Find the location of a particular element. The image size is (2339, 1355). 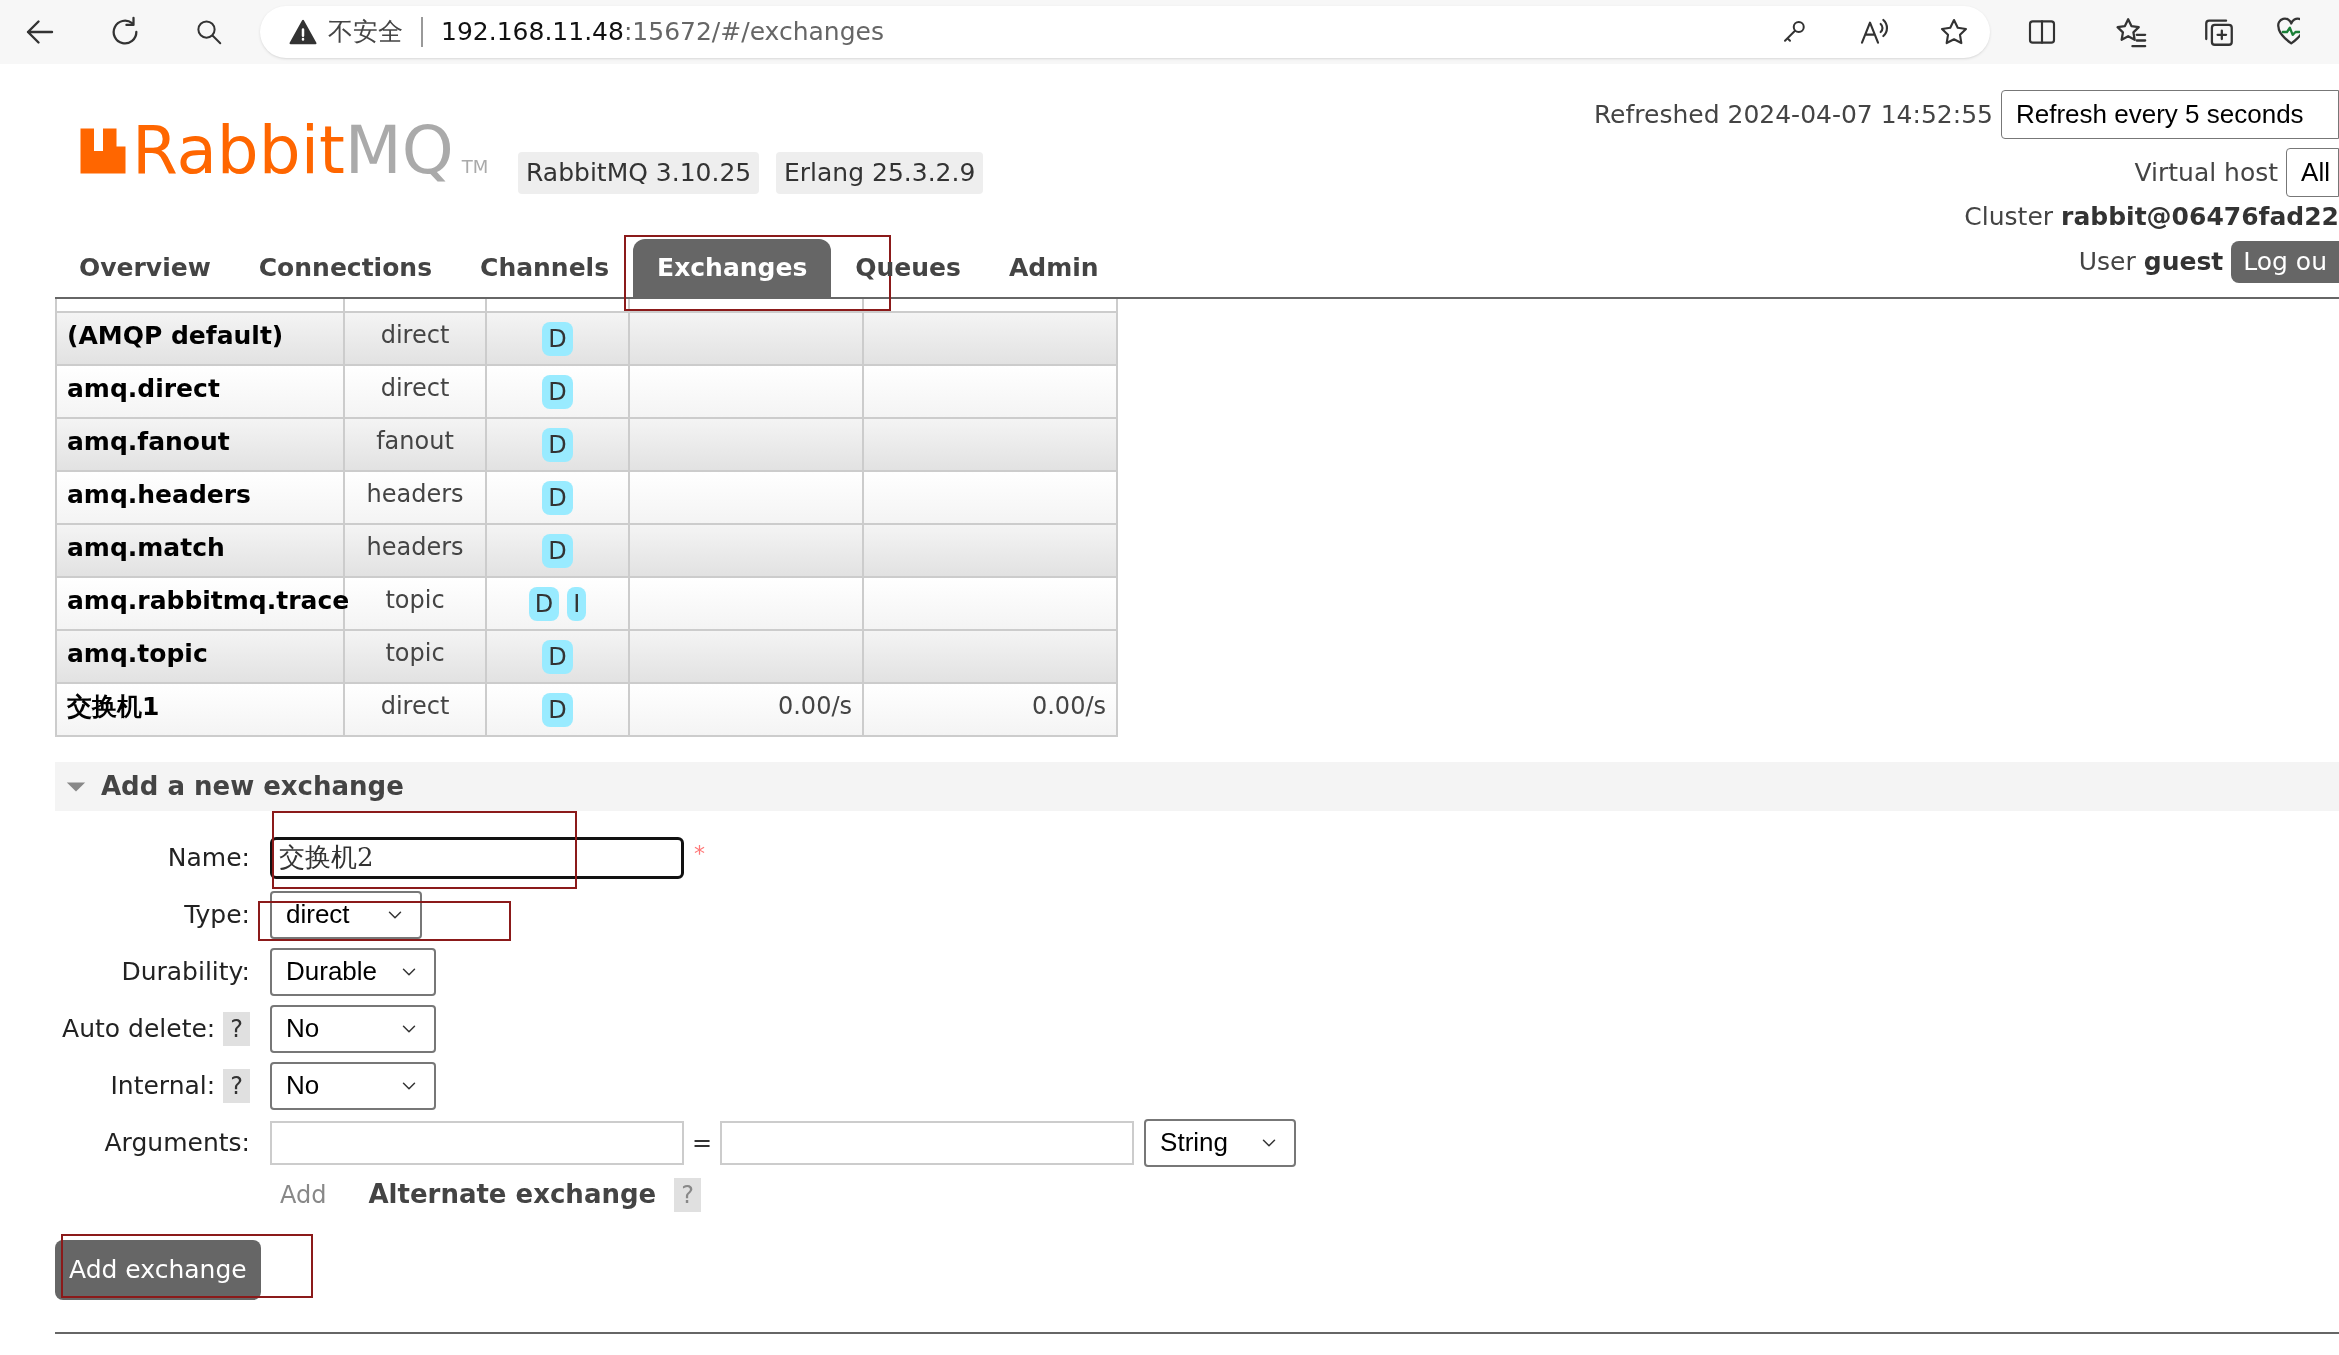

favorites-icon is located at coordinates (2131, 32).